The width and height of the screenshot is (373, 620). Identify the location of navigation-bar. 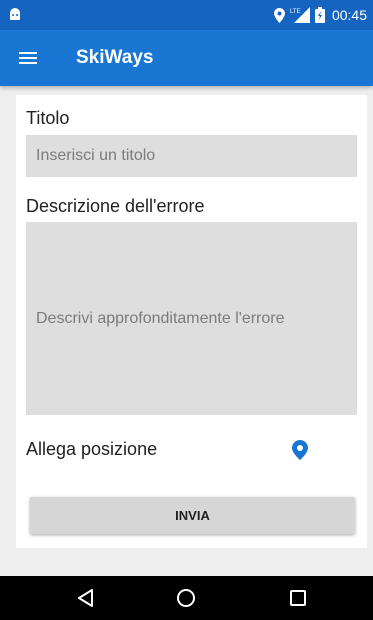
(186, 598).